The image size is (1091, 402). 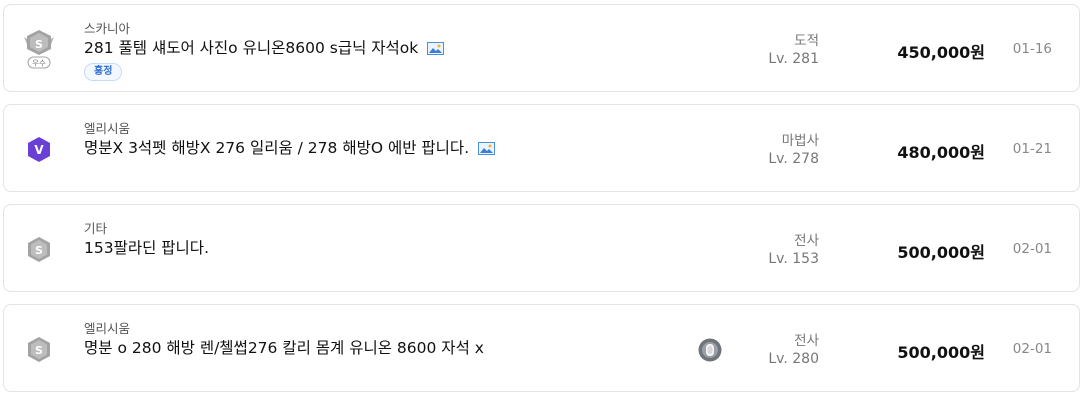 I want to click on character-level: Lv. 278, so click(x=793, y=159).